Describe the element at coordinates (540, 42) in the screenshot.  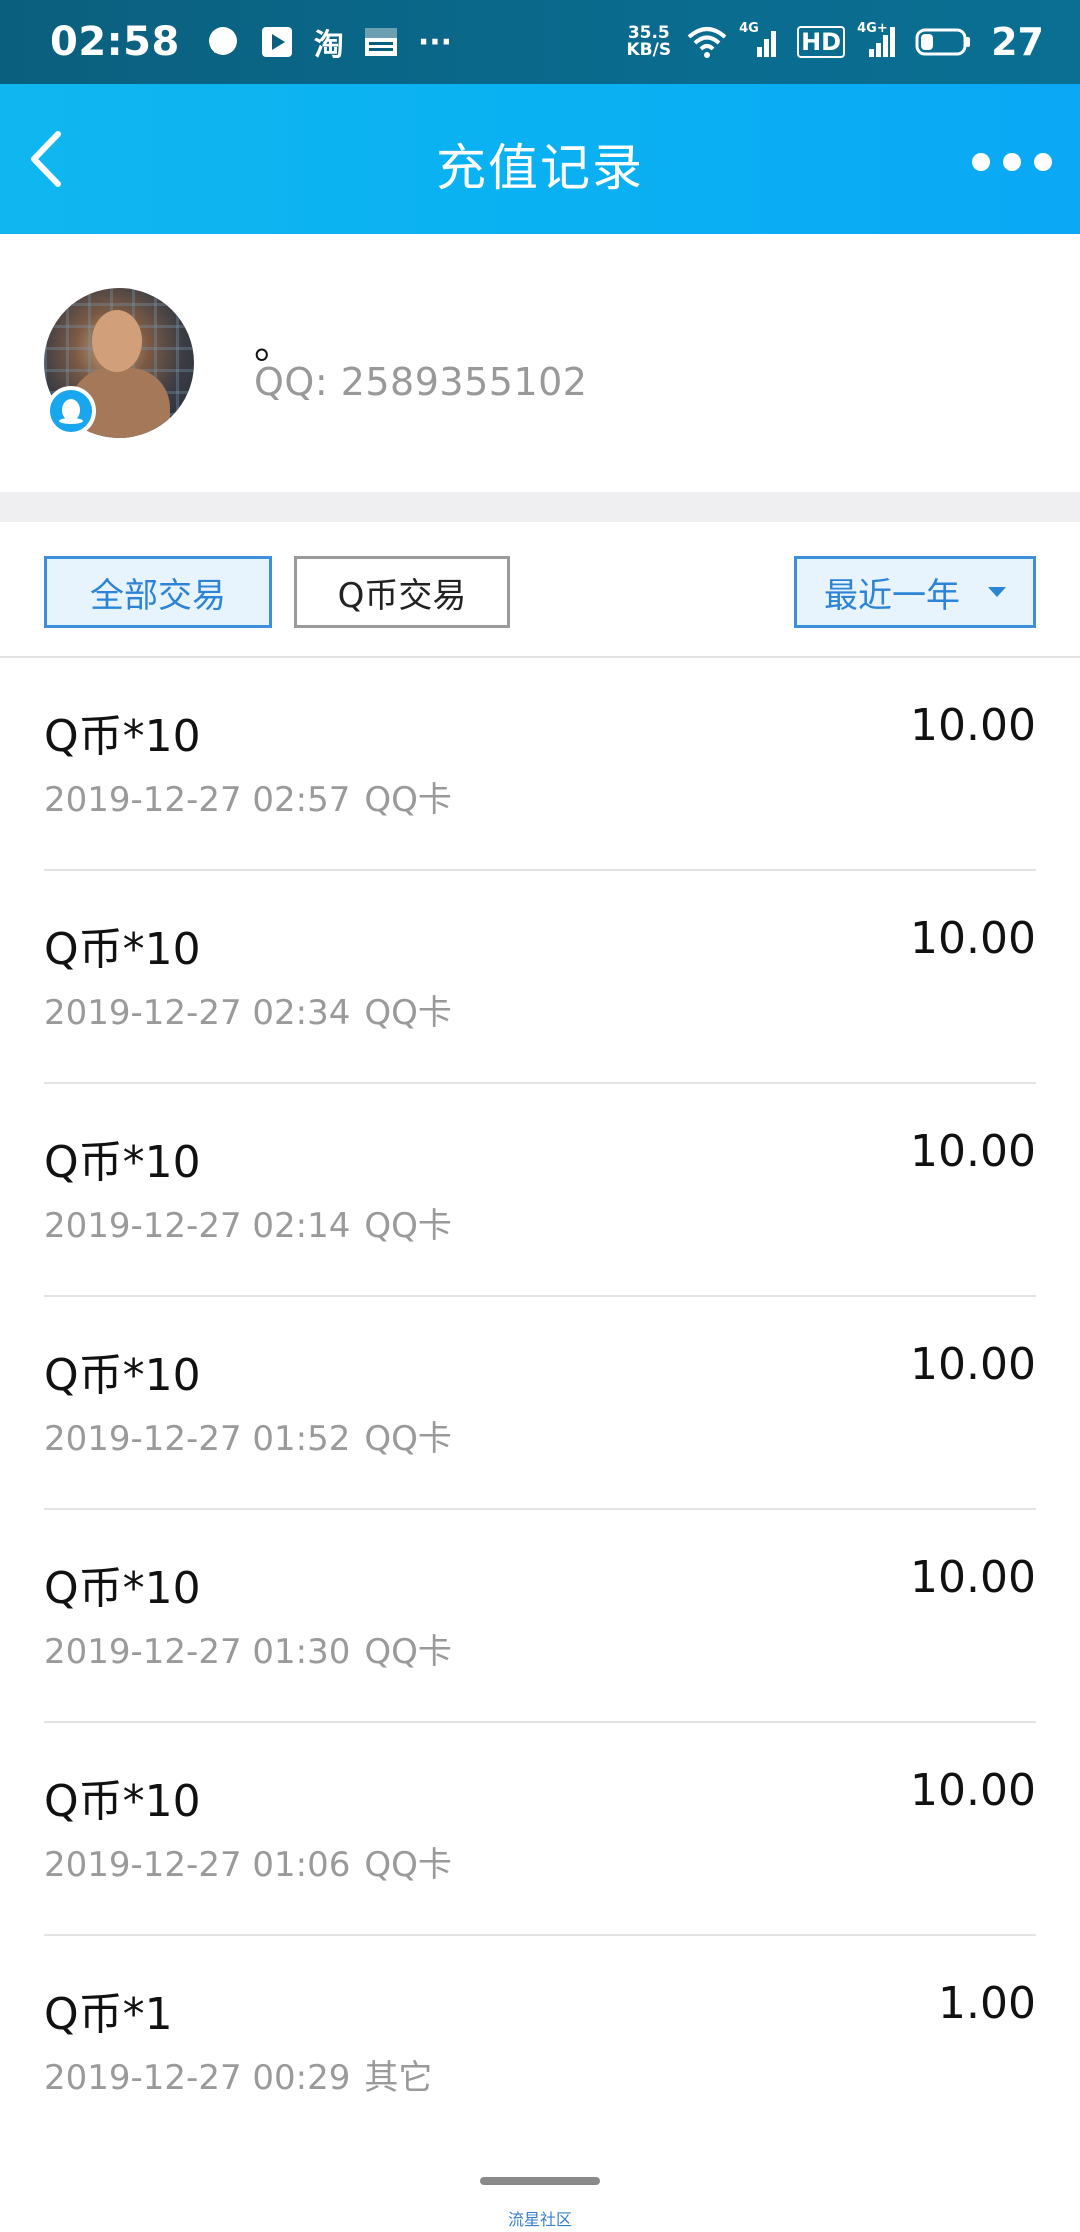
I see `status-bar: 02:58 淘 ··· 35.5 KB/S 4G HD 4G+ 27` at that location.